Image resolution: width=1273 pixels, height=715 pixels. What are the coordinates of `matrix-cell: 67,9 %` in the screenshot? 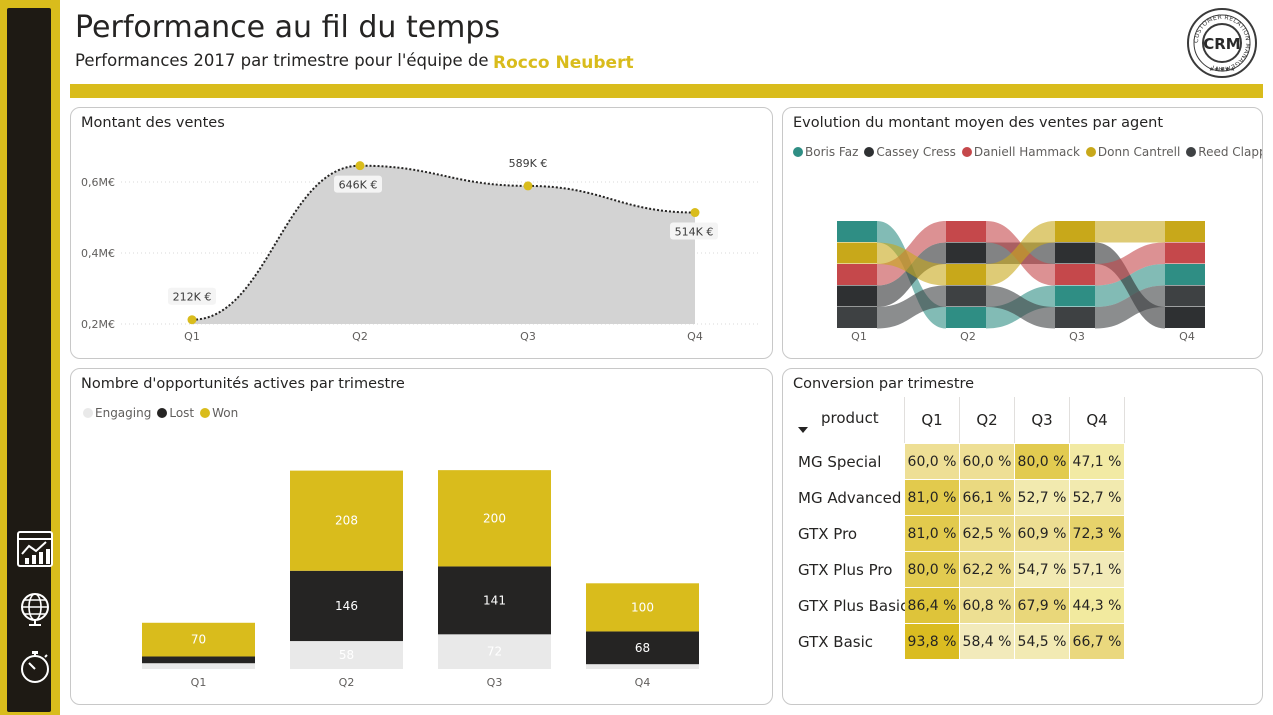 It's located at (1042, 606).